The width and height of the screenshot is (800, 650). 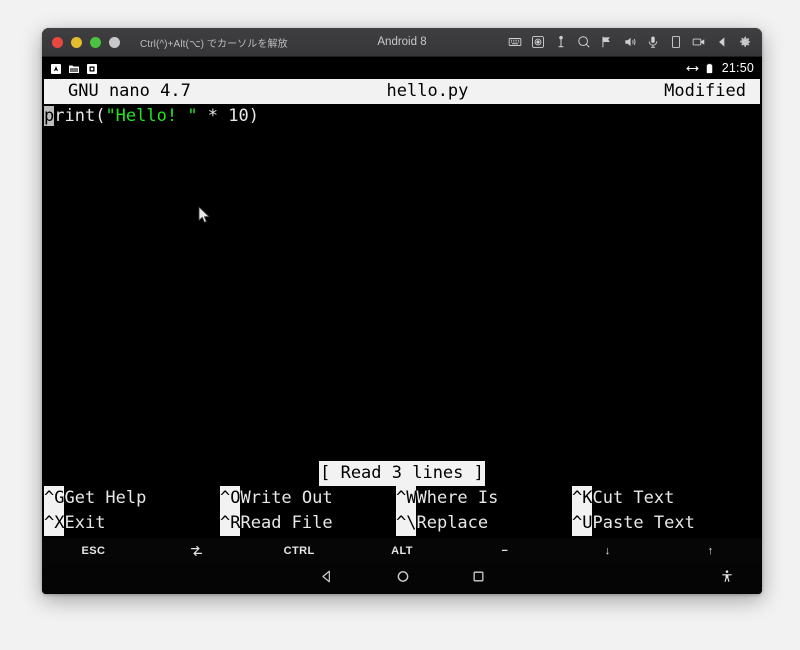 I want to click on shortcut-label: Where Is, so click(x=457, y=498).